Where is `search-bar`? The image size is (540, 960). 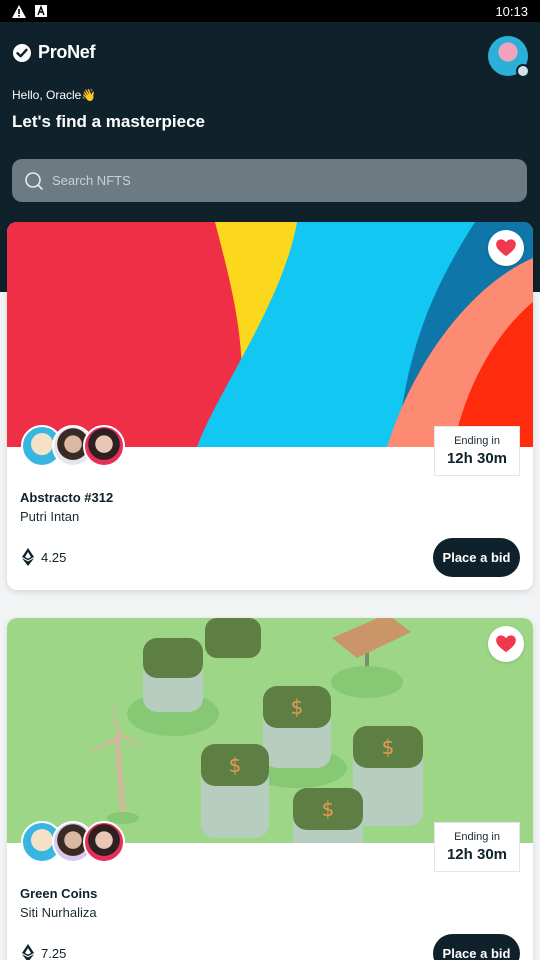 search-bar is located at coordinates (269, 180).